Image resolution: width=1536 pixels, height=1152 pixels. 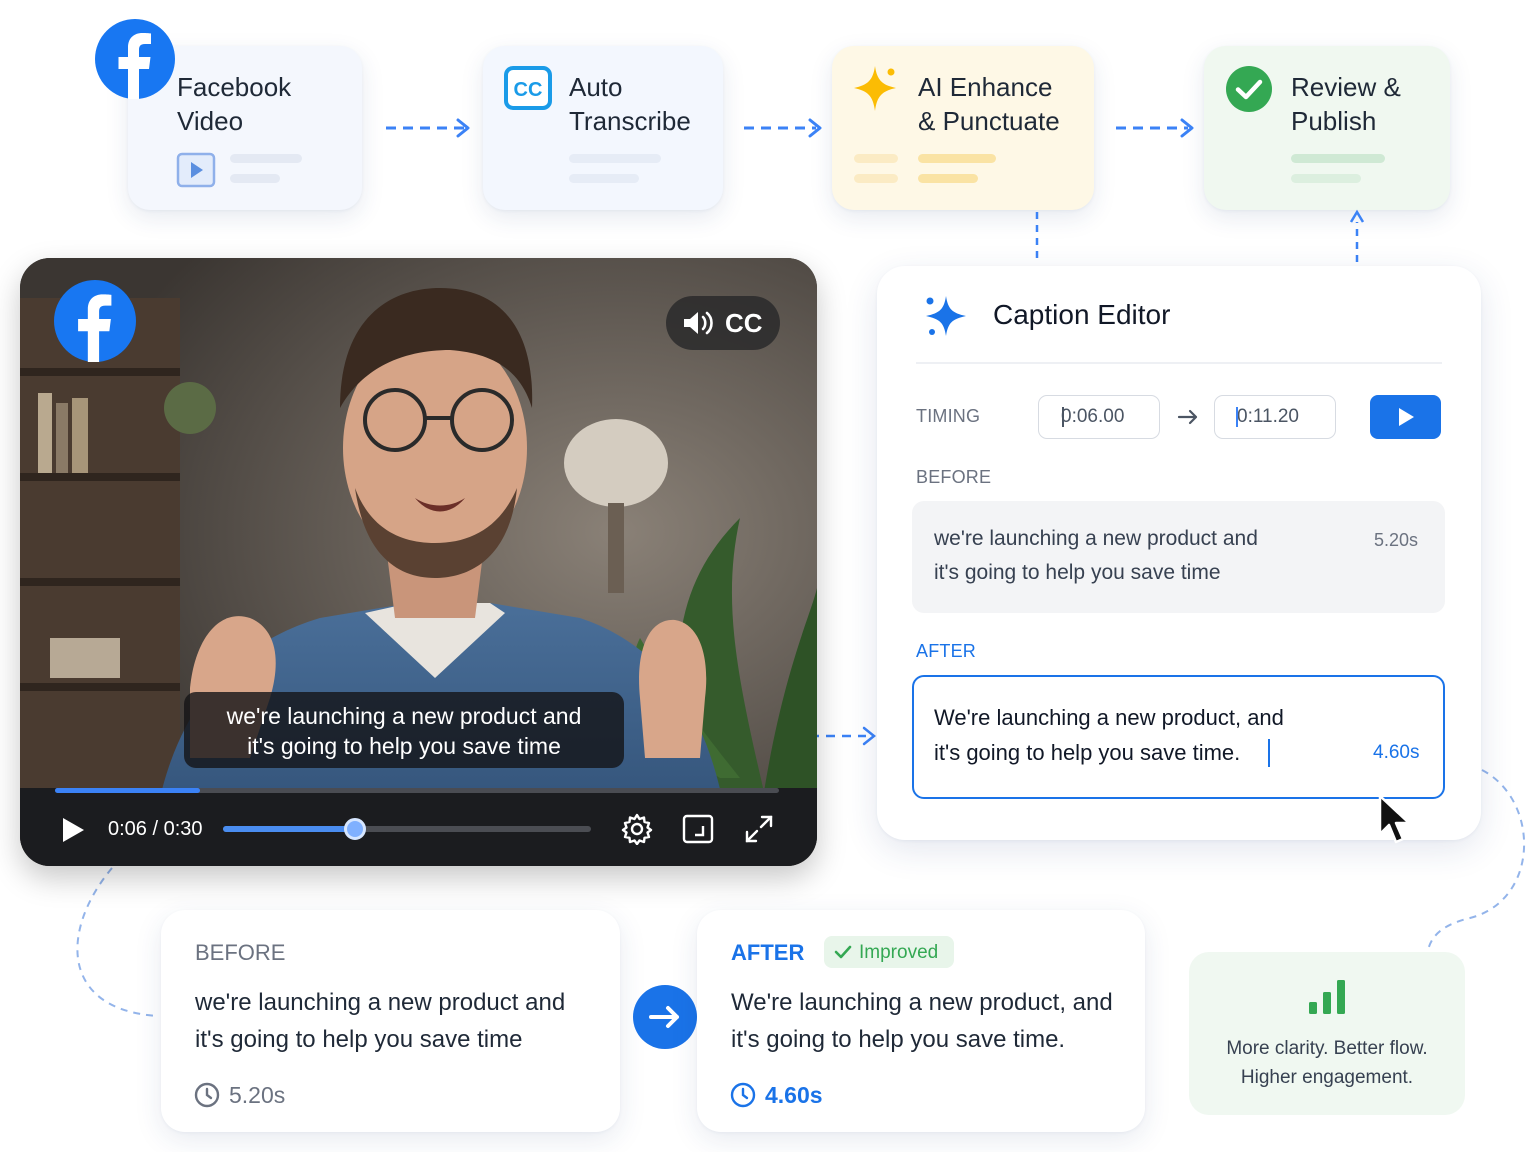 I want to click on player-controls: 0:06 / 0:30, so click(x=418, y=827).